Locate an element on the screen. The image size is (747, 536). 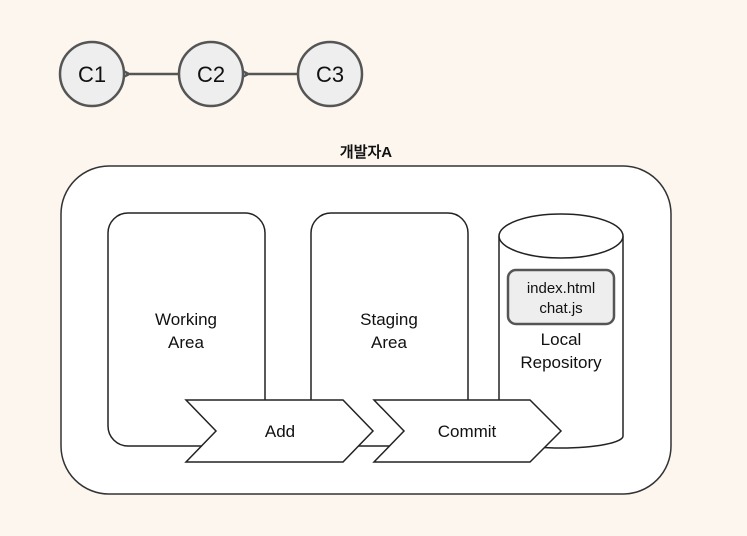
commit-label: C2 is located at coordinates (211, 74).